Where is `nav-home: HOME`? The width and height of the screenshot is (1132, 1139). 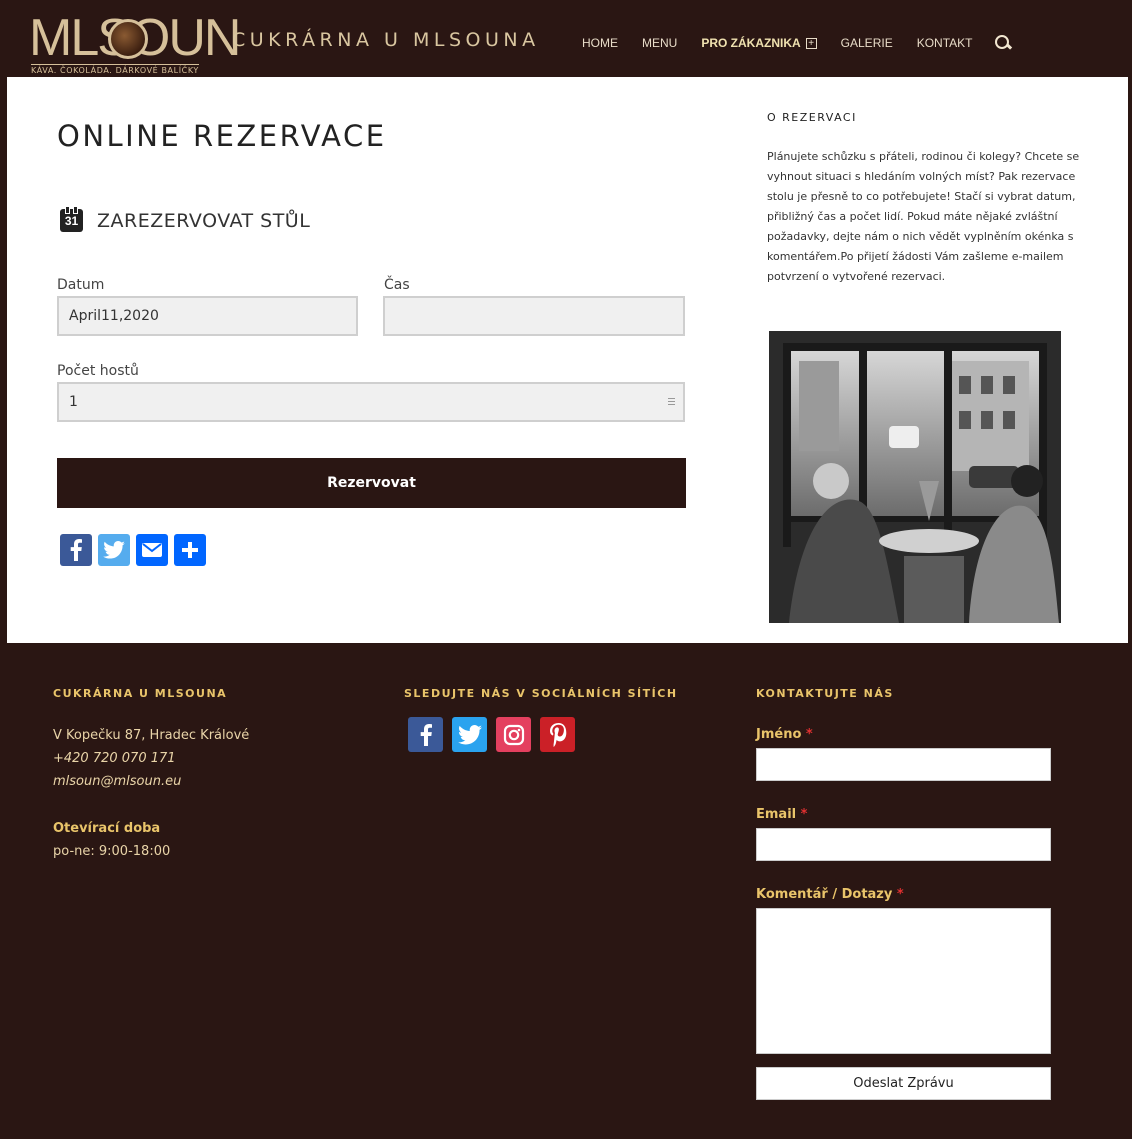
nav-home: HOME is located at coordinates (600, 43).